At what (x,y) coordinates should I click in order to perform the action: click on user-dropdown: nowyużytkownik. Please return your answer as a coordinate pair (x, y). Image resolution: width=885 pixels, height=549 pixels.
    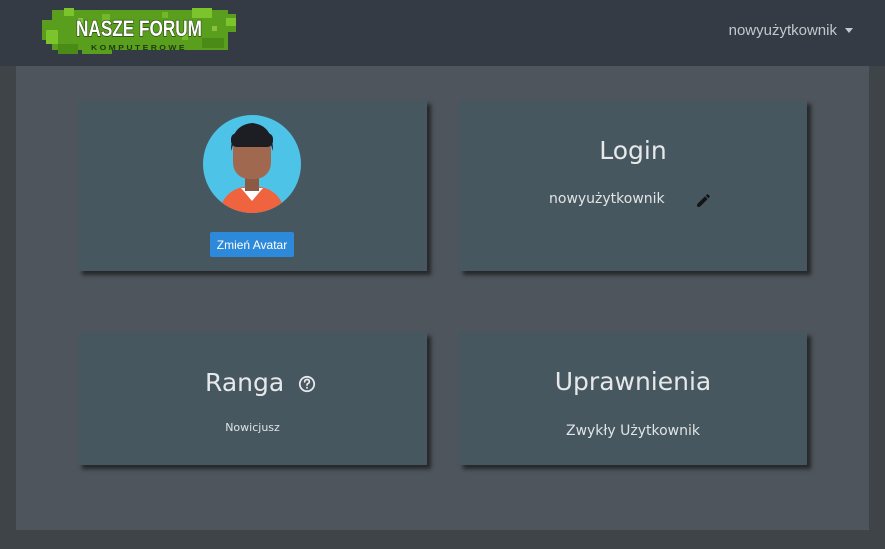
    Looking at the image, I should click on (791, 30).